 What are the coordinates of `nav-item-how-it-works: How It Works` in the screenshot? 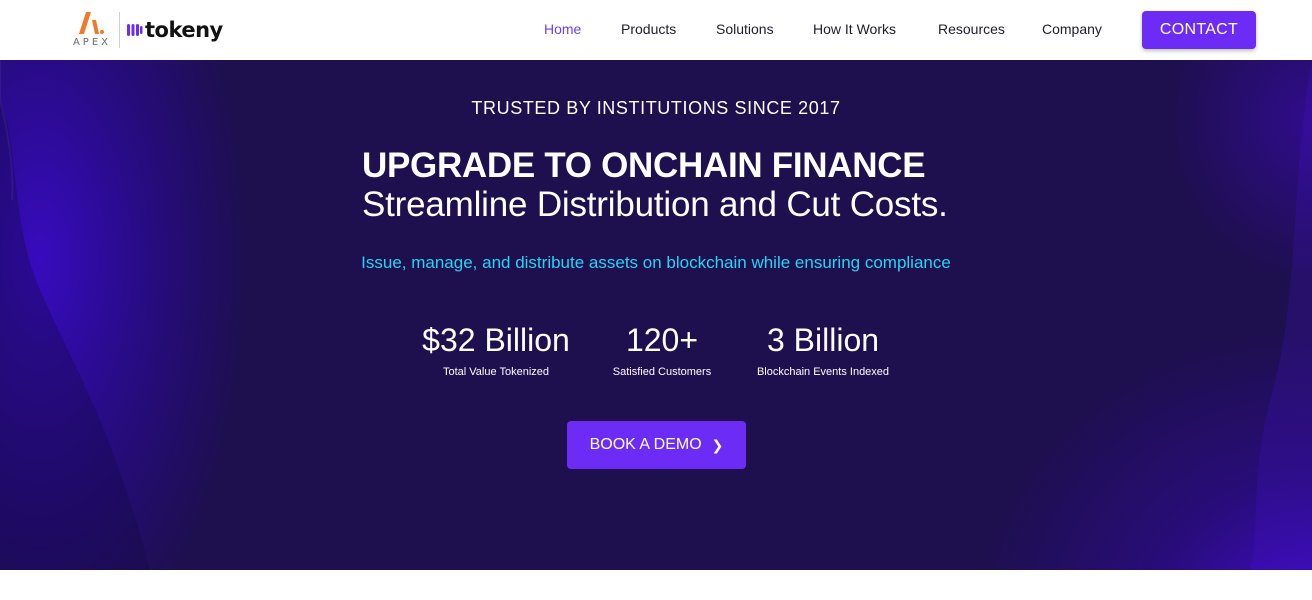 It's located at (854, 29).